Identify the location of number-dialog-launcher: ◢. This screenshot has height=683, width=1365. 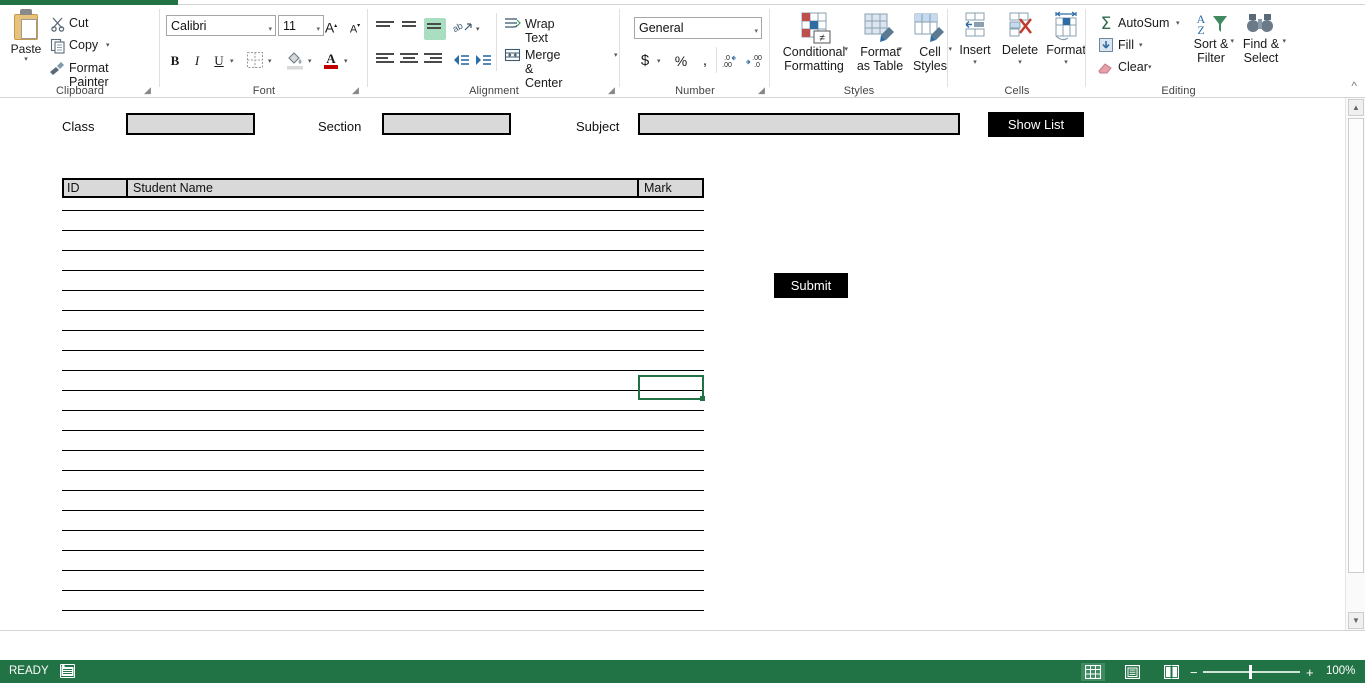
(763, 90).